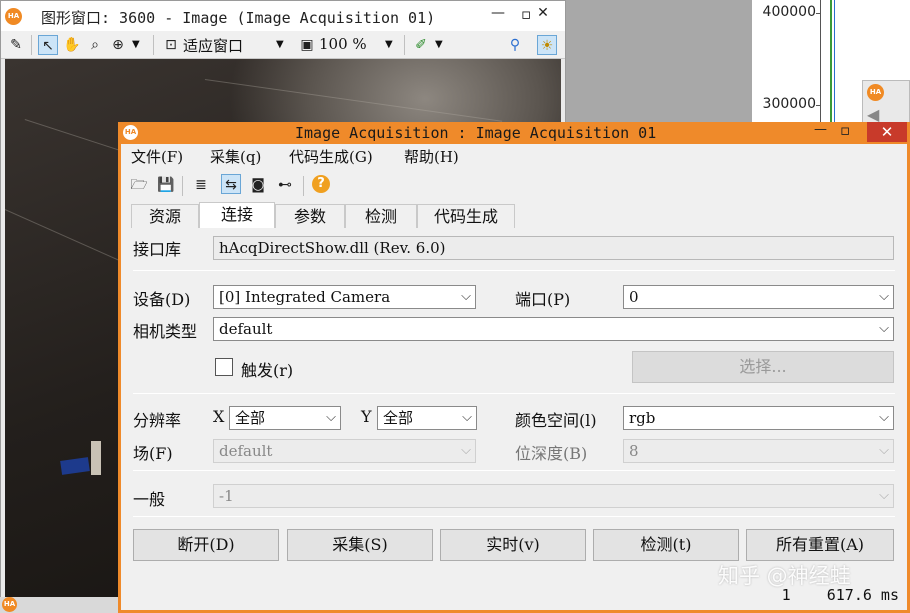 This screenshot has width=910, height=613. What do you see at coordinates (513, 545) in the screenshot?
I see `live-button: 实时(v)` at bounding box center [513, 545].